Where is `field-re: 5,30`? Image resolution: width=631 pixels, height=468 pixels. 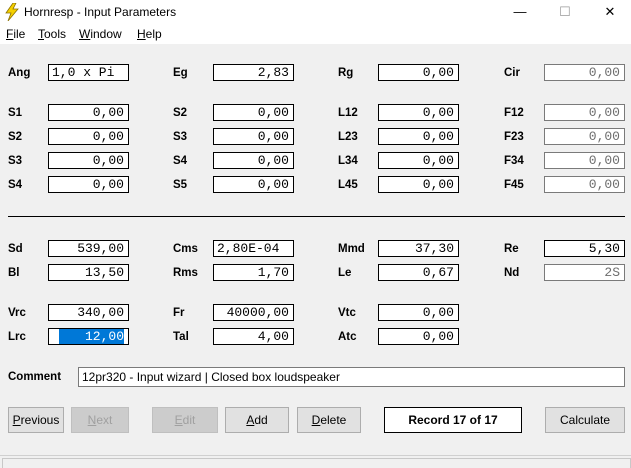
field-re: 5,30 is located at coordinates (584, 248).